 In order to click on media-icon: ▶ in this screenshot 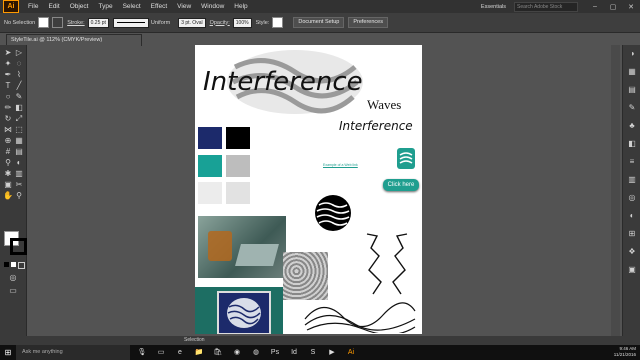, I will do `click(332, 353)`.